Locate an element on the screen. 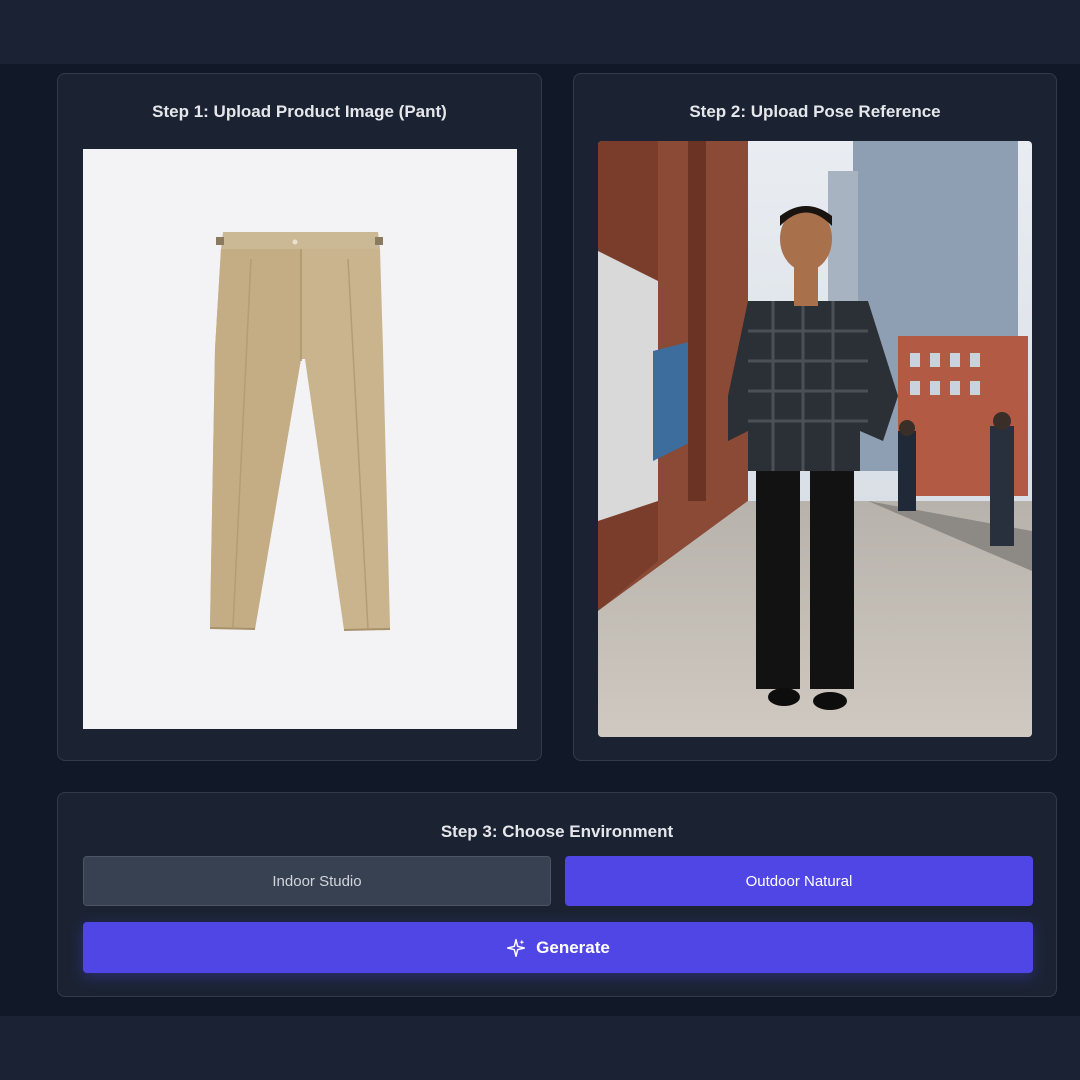 This screenshot has height=1080, width=1080. indoor-studio-button: Indoor Studio is located at coordinates (317, 881).